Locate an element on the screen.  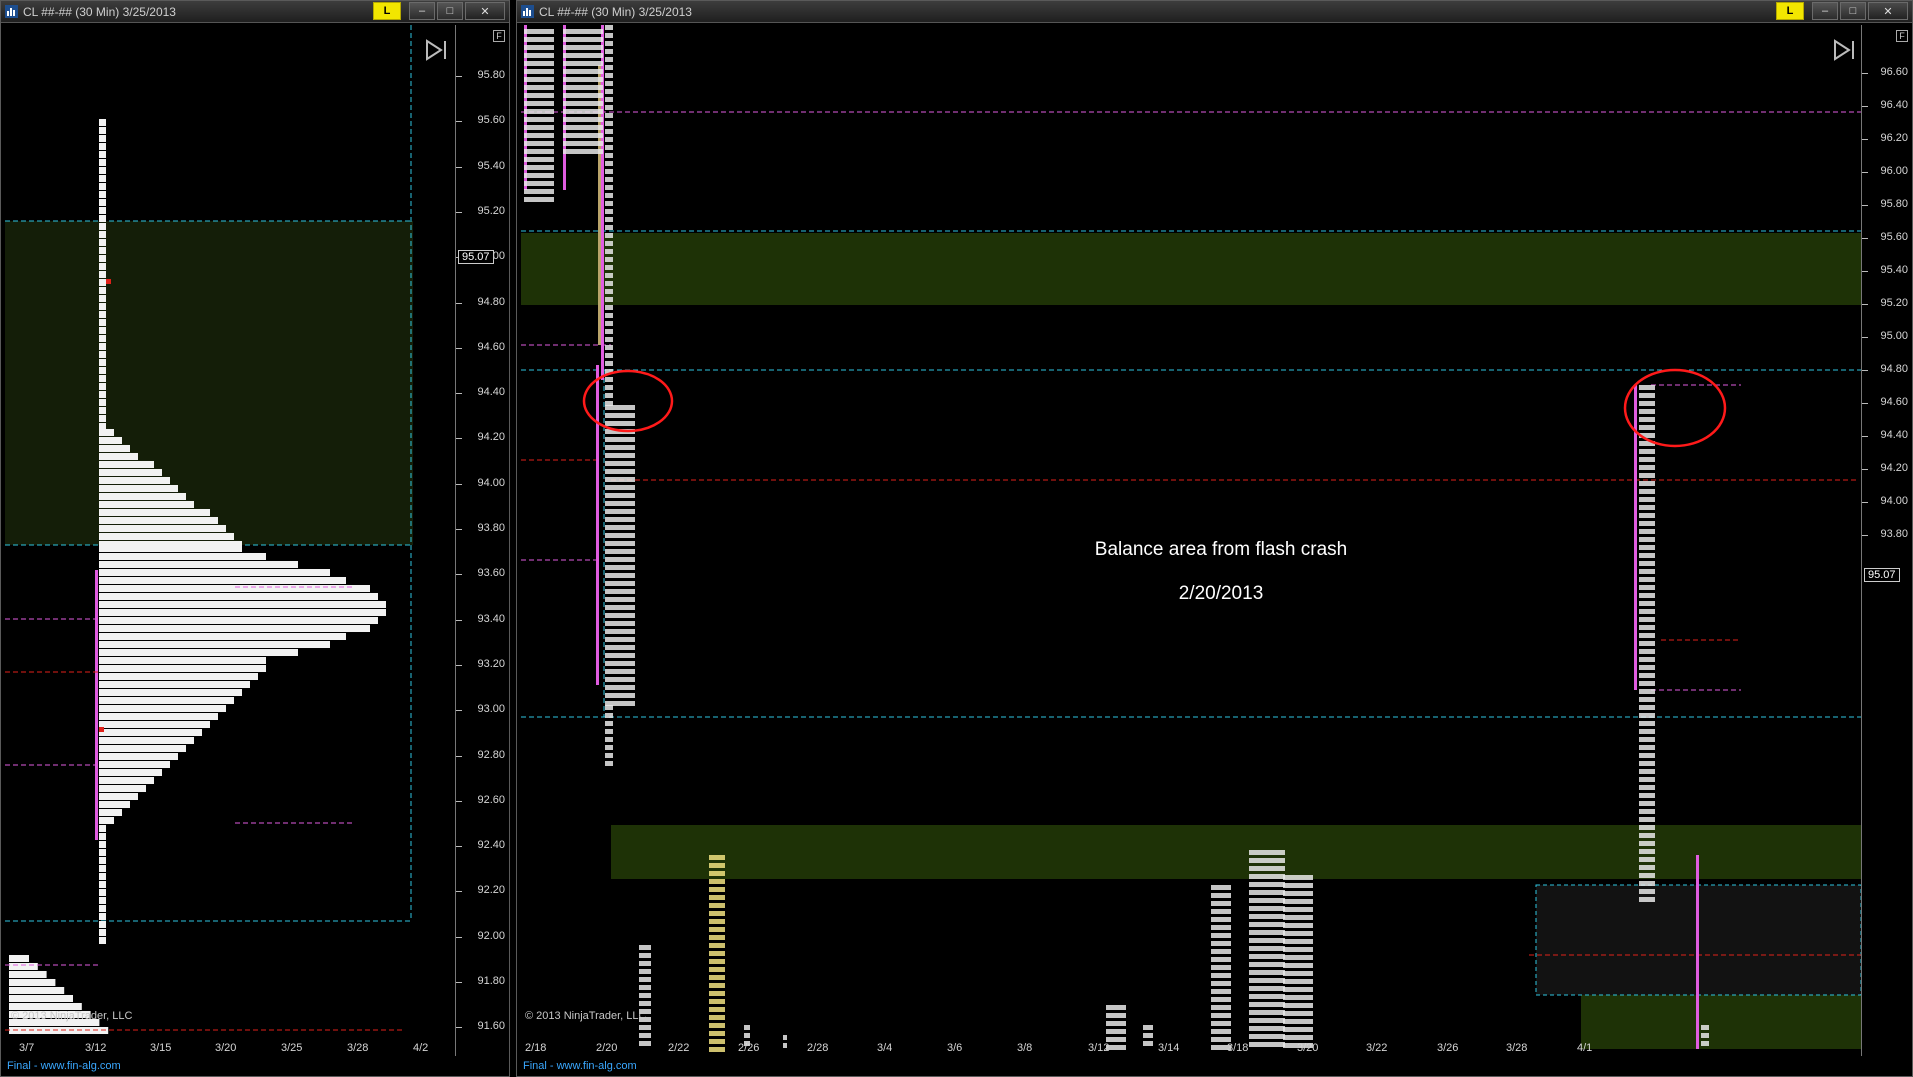
price-tick-label: 92.60 is located at coordinates (491, 799).